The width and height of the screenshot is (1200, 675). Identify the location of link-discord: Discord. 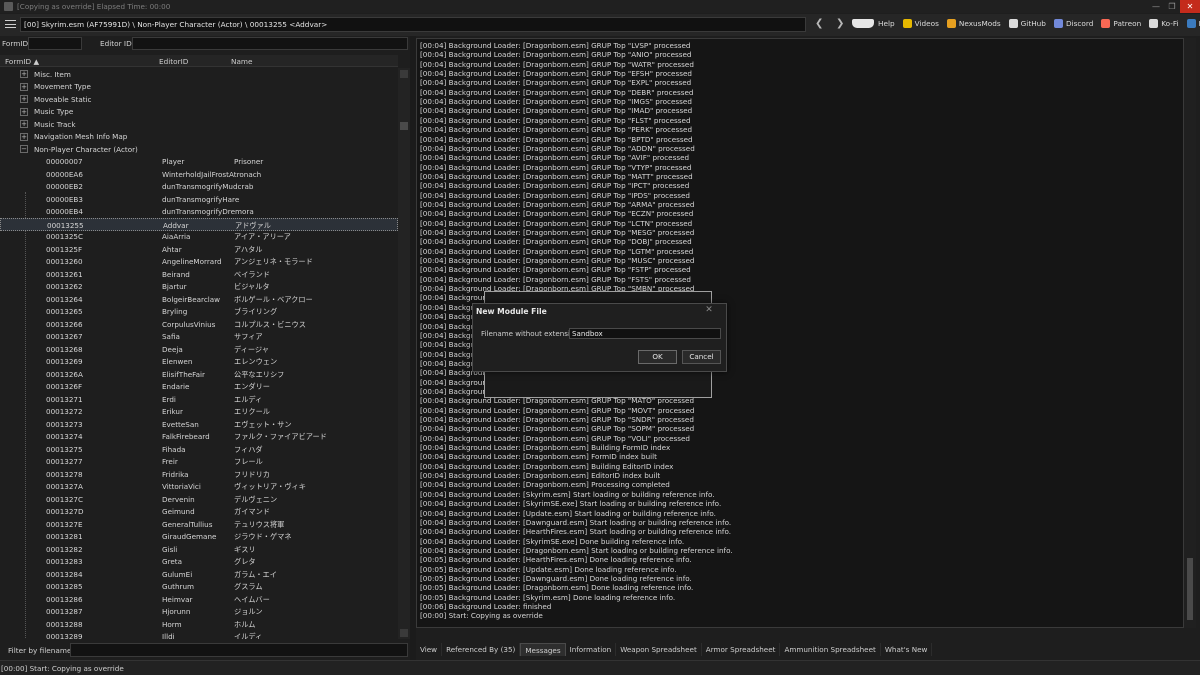
(1073, 23).